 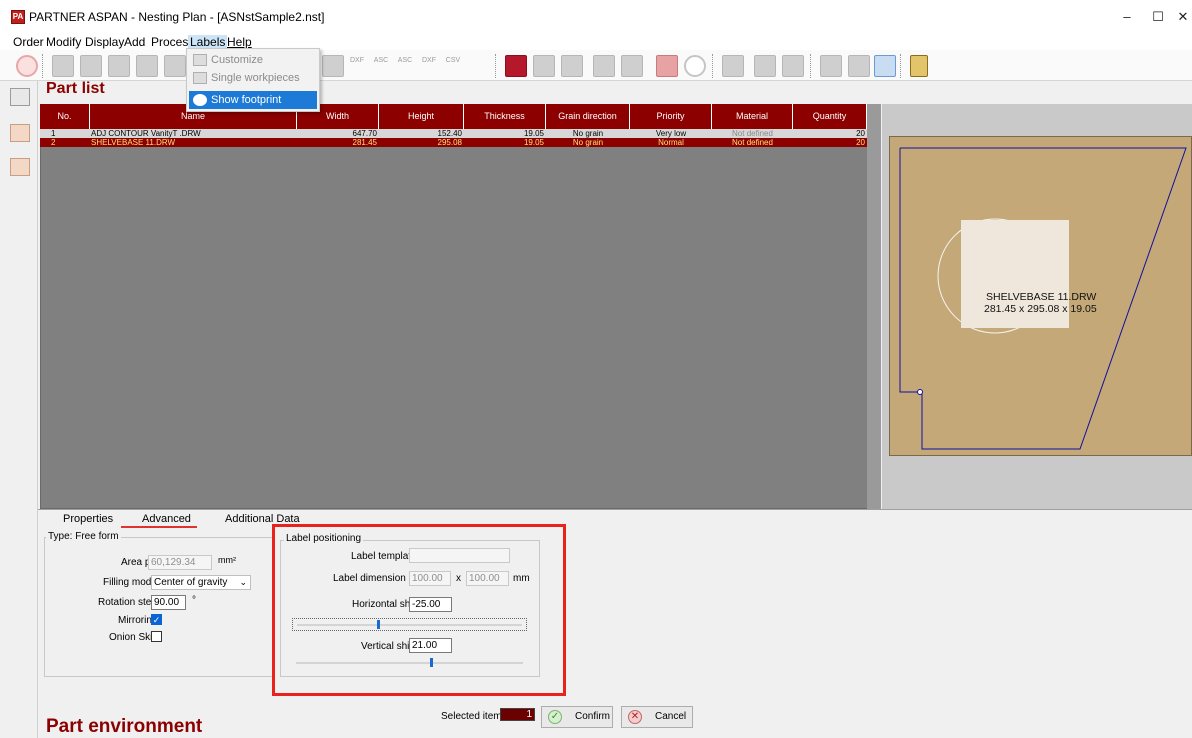 I want to click on column-header-priority: Priority, so click(x=671, y=116).